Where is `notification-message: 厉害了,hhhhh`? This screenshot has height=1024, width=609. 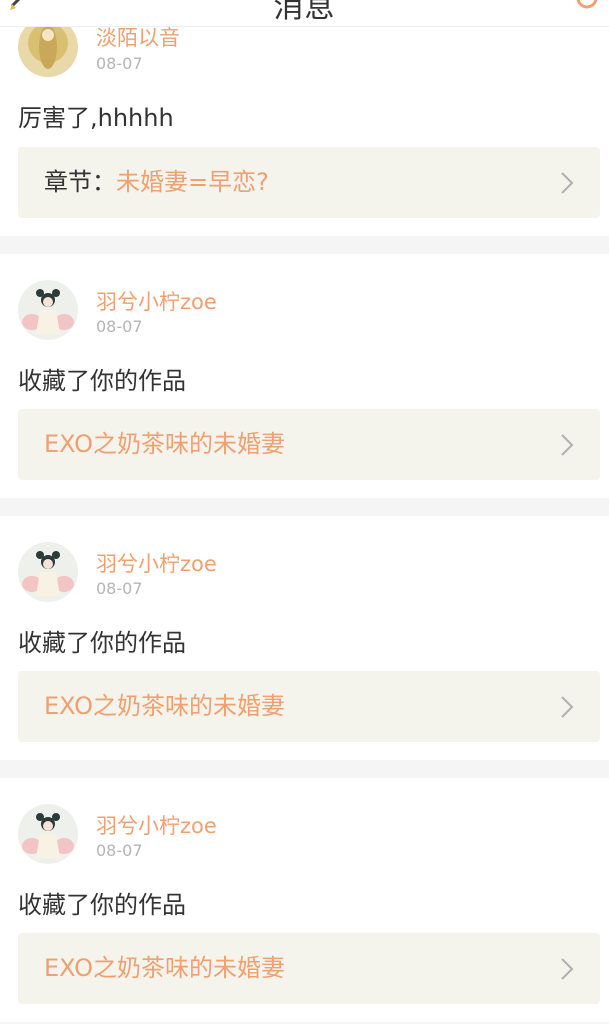 notification-message: 厉害了,hhhhh is located at coordinates (96, 118).